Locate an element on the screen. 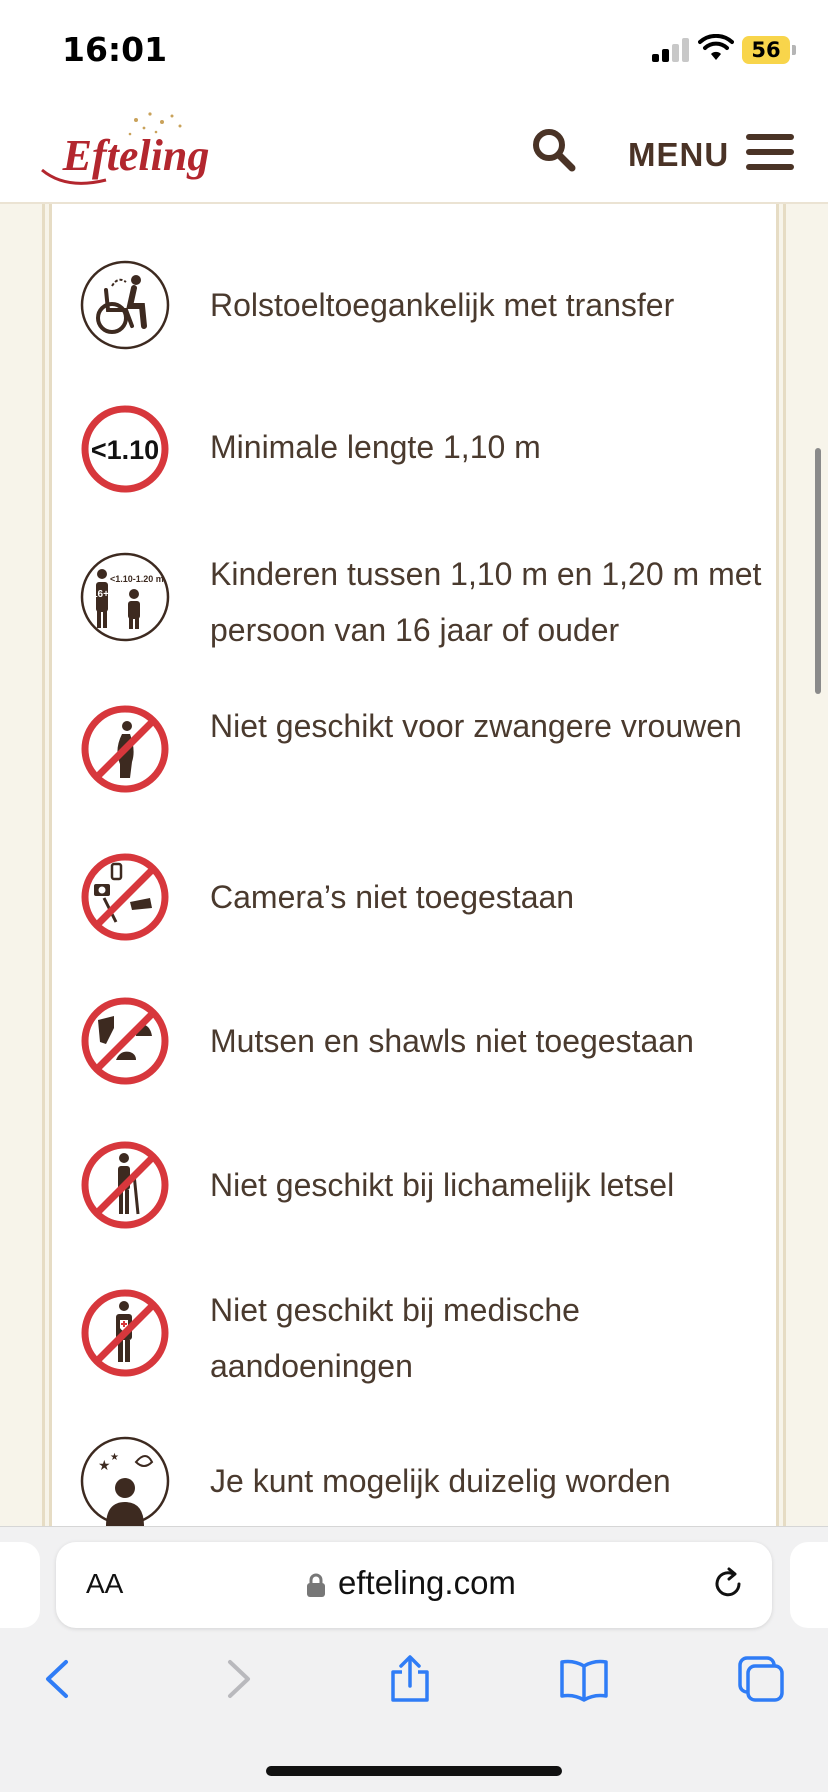 This screenshot has height=1792, width=828. menu-label: MENU is located at coordinates (679, 154).